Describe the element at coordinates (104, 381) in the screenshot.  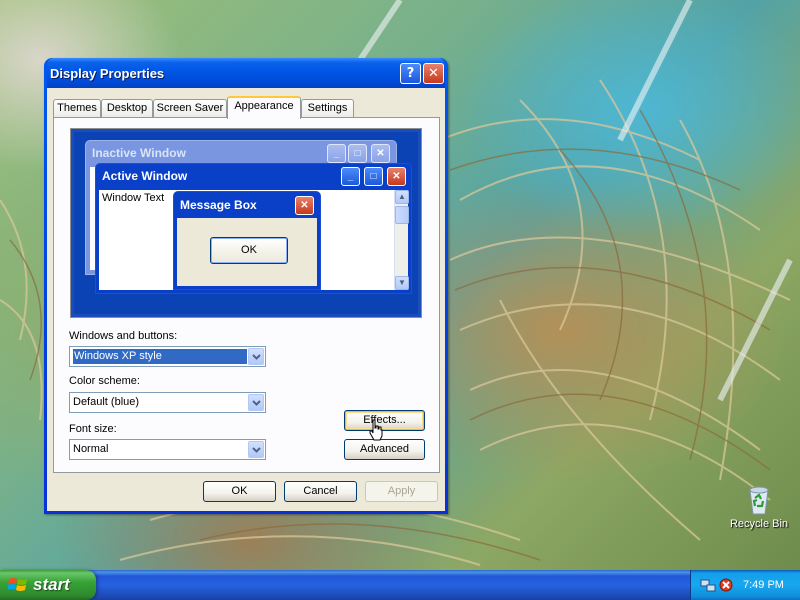
I see `color-scheme-label: Color scheme:` at that location.